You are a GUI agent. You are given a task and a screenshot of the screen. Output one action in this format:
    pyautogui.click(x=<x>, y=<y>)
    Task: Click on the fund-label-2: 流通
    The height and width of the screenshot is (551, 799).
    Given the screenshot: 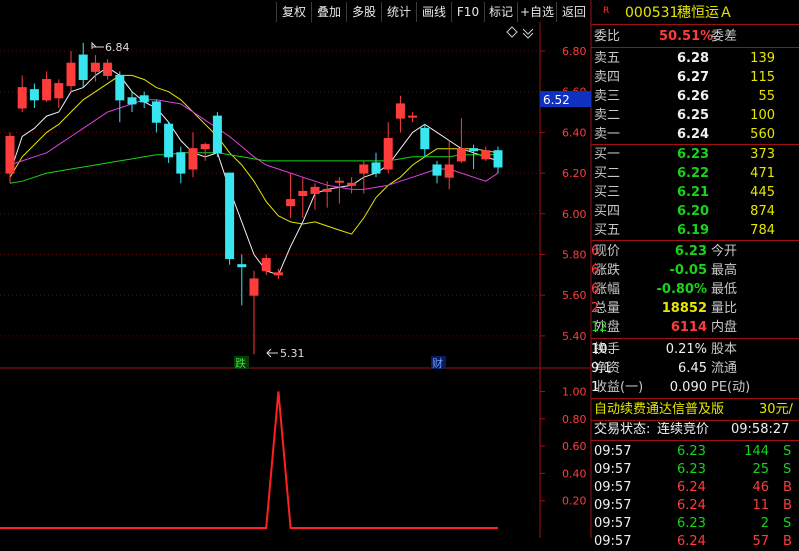 What is the action you would take?
    pyautogui.click(x=724, y=368)
    